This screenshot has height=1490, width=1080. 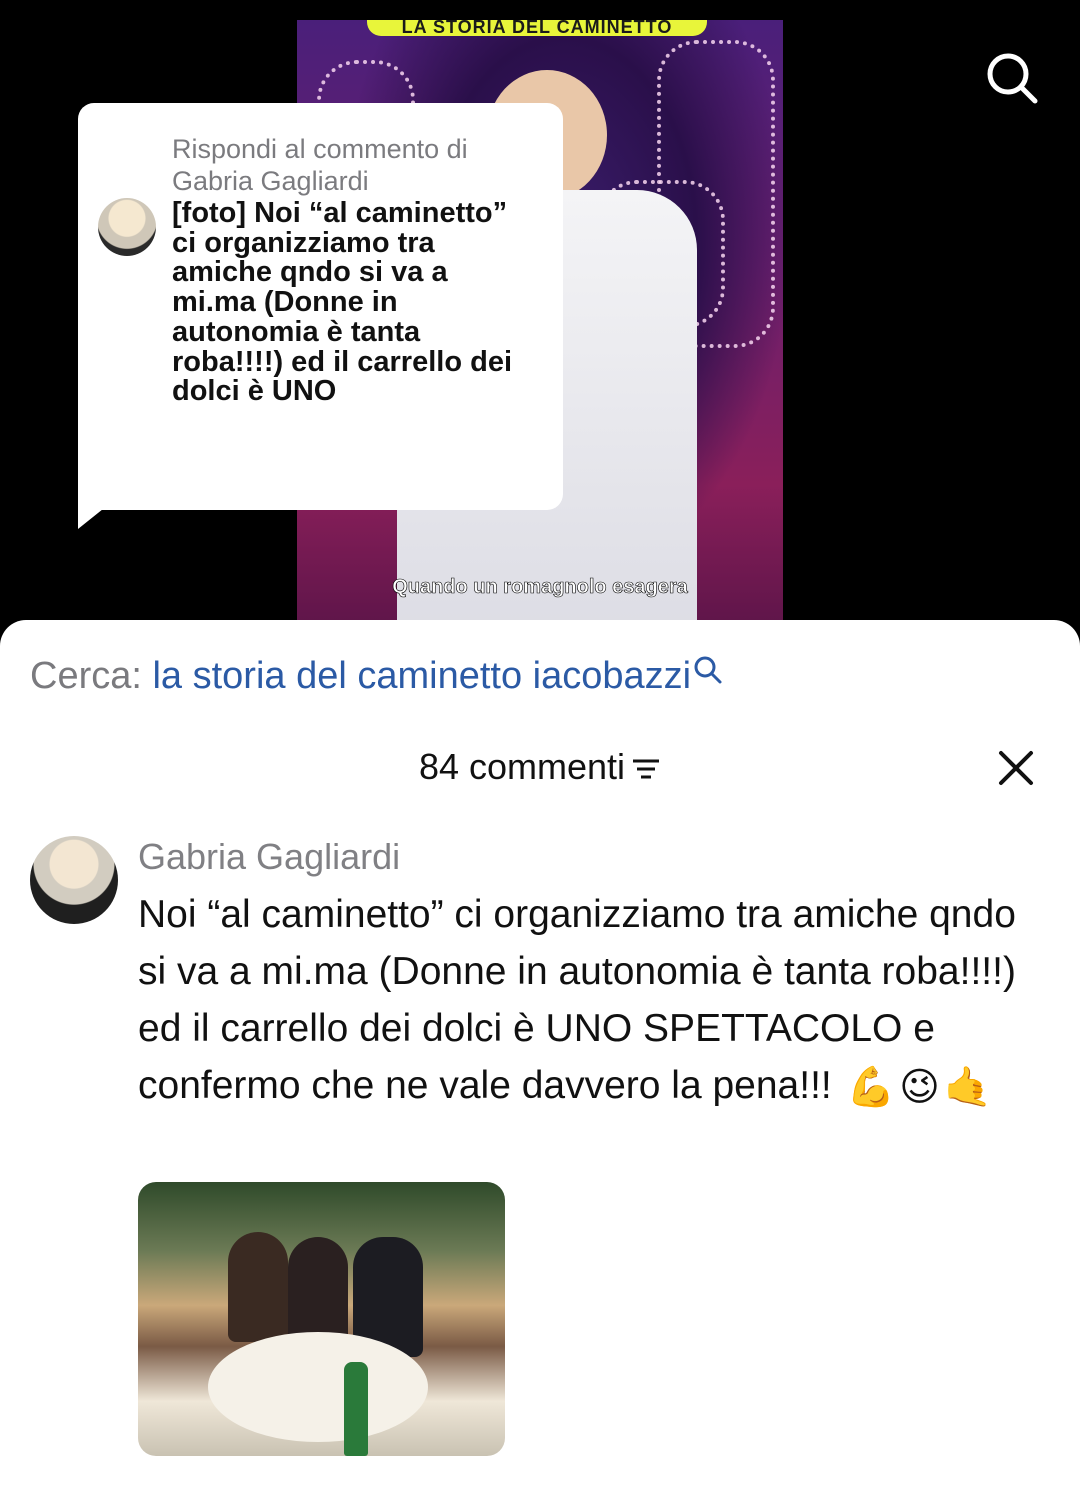 What do you see at coordinates (522, 766) in the screenshot?
I see `comments-count-label: 84 commenti` at bounding box center [522, 766].